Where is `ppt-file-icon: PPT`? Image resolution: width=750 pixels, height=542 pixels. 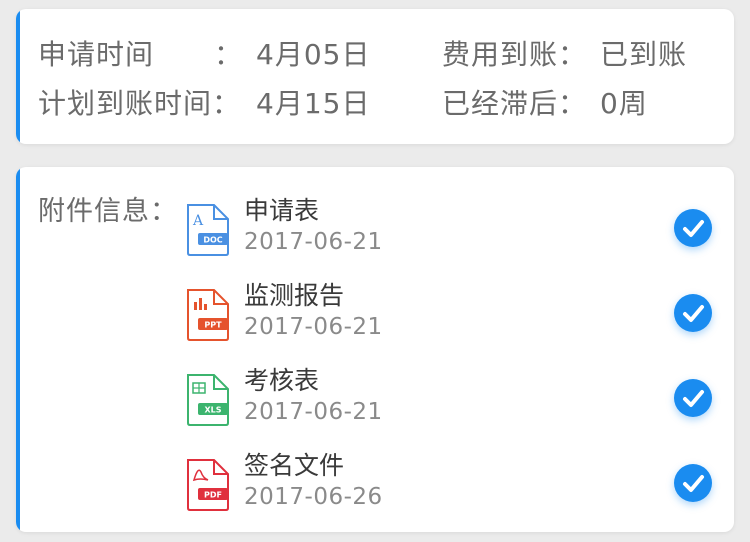 ppt-file-icon: PPT is located at coordinates (208, 315).